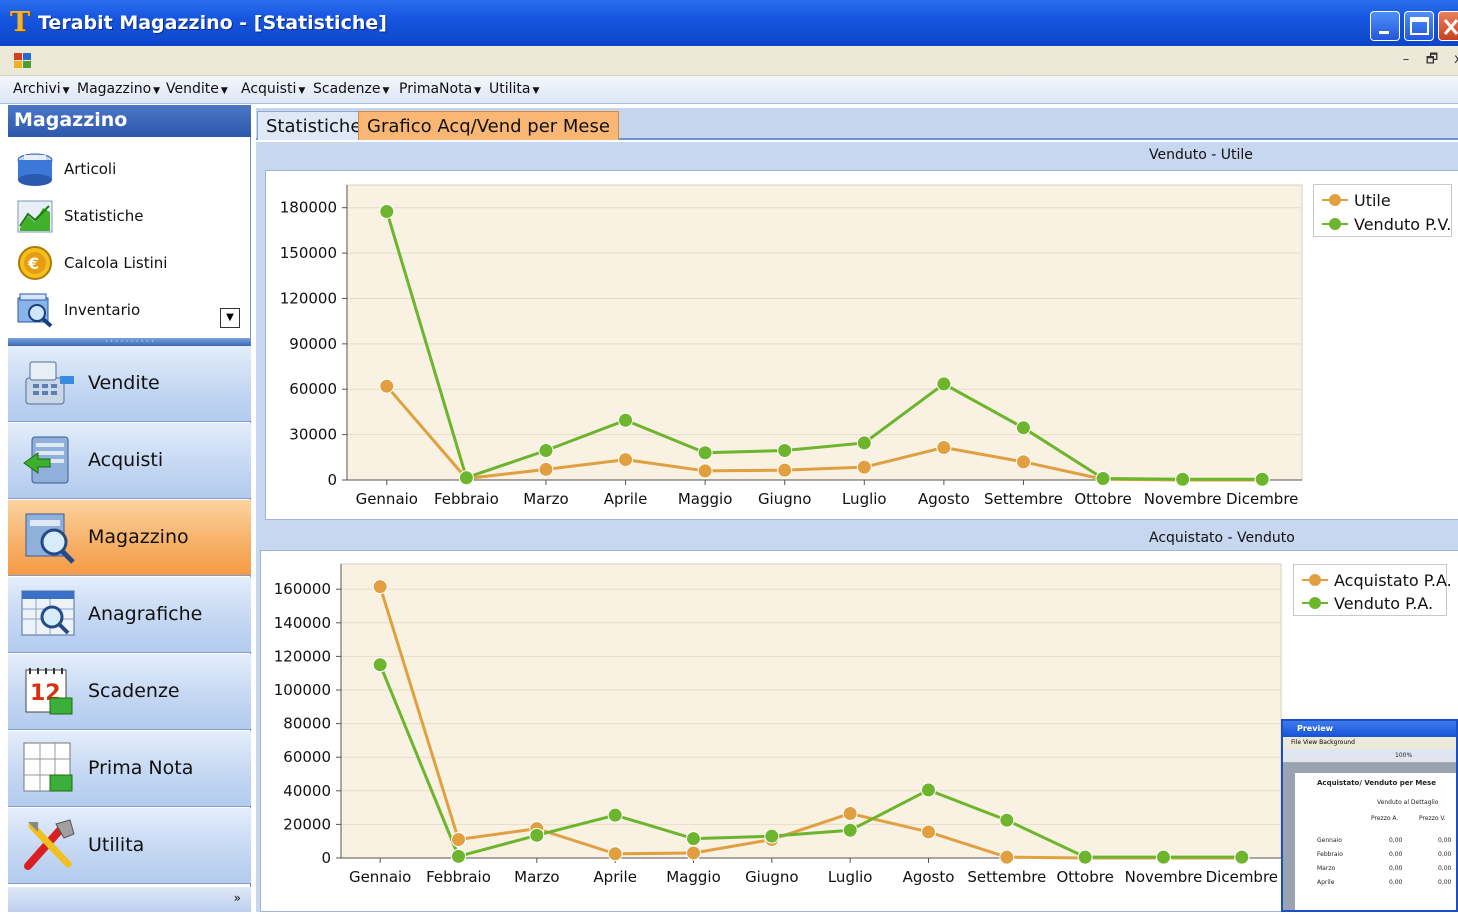  What do you see at coordinates (1454, 60) in the screenshot?
I see `mdi-close-button: x` at bounding box center [1454, 60].